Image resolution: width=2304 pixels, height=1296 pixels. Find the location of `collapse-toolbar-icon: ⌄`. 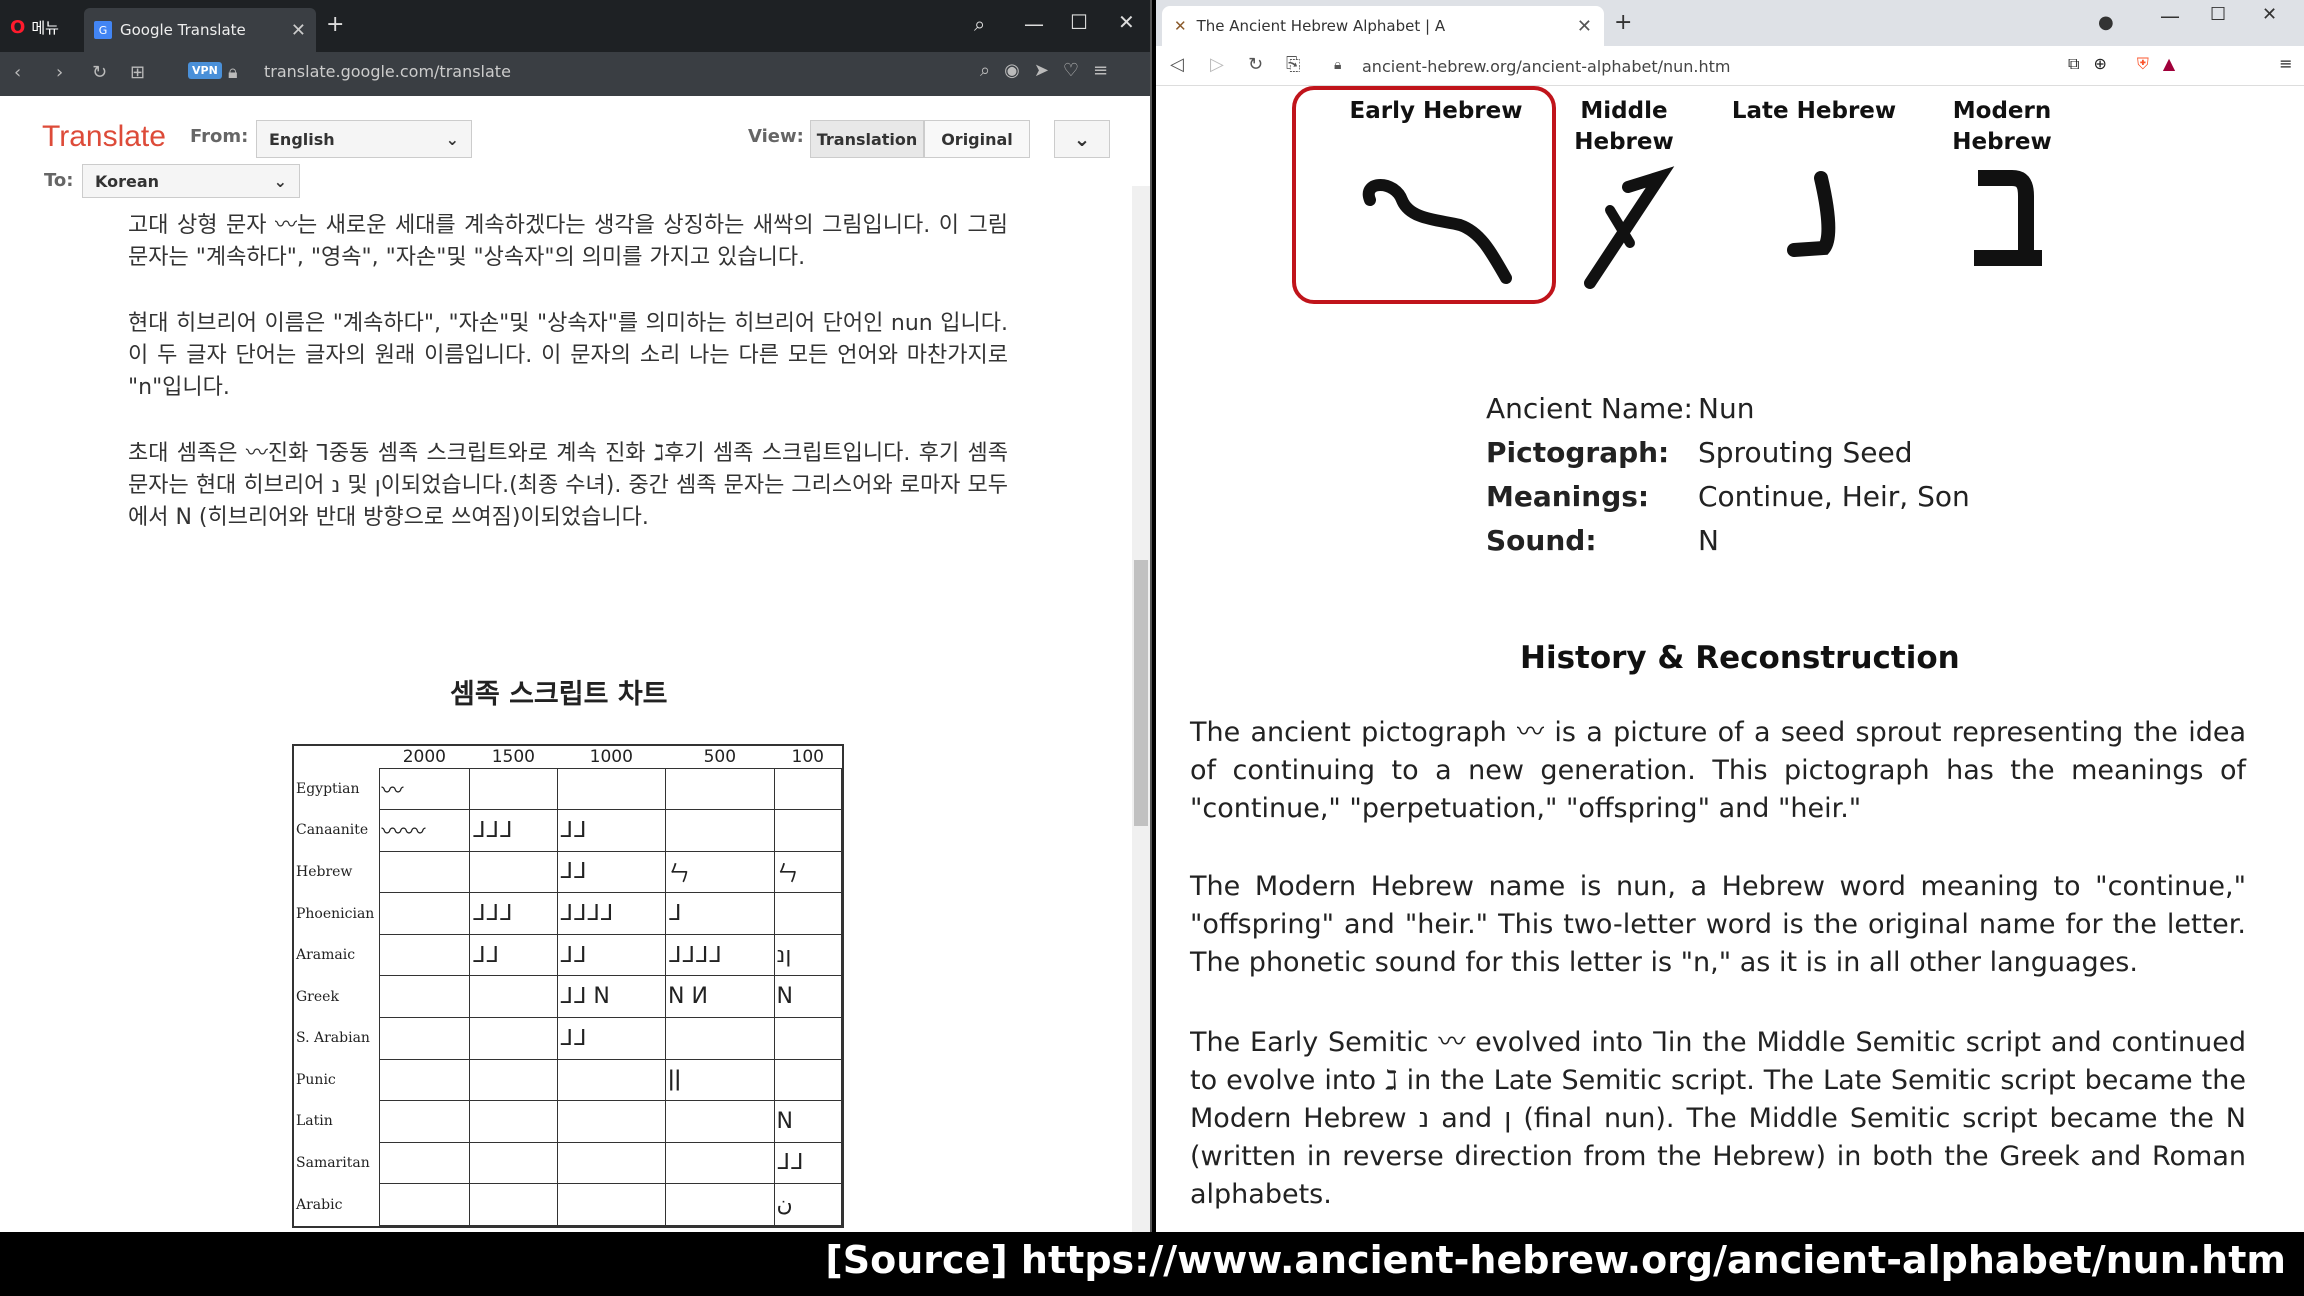

collapse-toolbar-icon: ⌄ is located at coordinates (1082, 139).